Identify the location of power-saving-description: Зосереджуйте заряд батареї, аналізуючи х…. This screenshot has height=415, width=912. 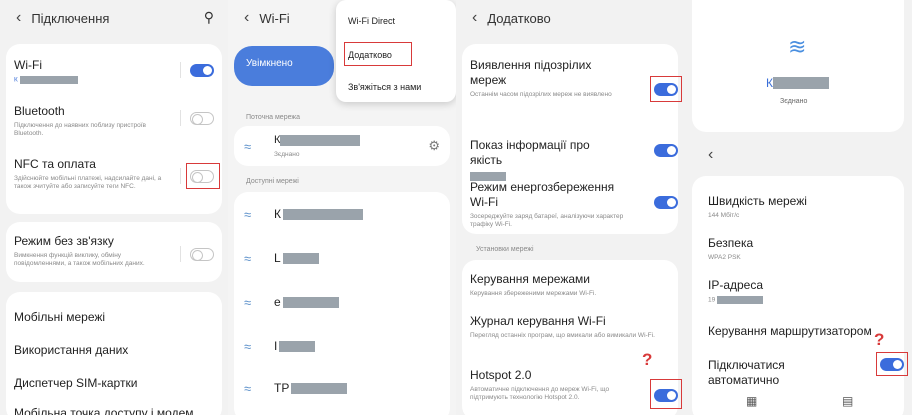
(547, 220).